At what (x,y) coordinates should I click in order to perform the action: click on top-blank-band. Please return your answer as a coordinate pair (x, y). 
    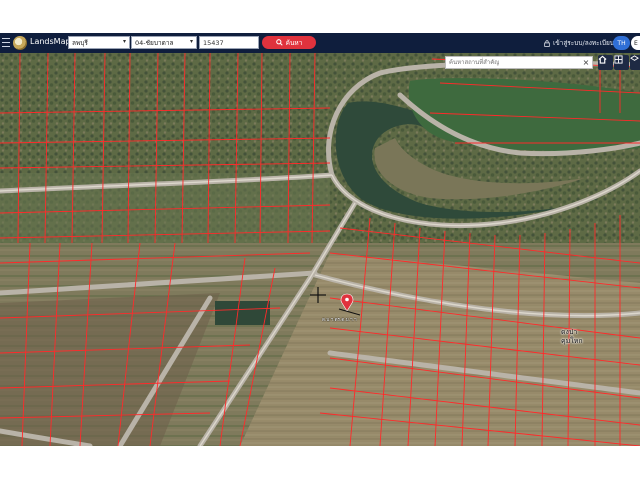
    Looking at the image, I should click on (320, 16).